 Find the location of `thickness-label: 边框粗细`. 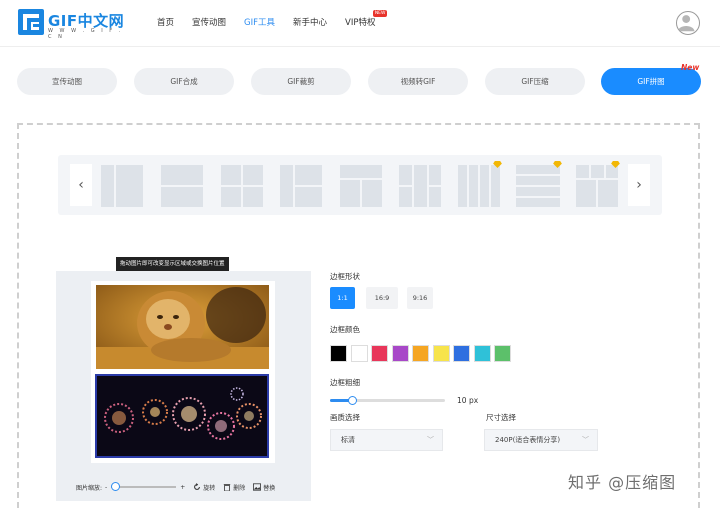

thickness-label: 边框粗细 is located at coordinates (345, 382).